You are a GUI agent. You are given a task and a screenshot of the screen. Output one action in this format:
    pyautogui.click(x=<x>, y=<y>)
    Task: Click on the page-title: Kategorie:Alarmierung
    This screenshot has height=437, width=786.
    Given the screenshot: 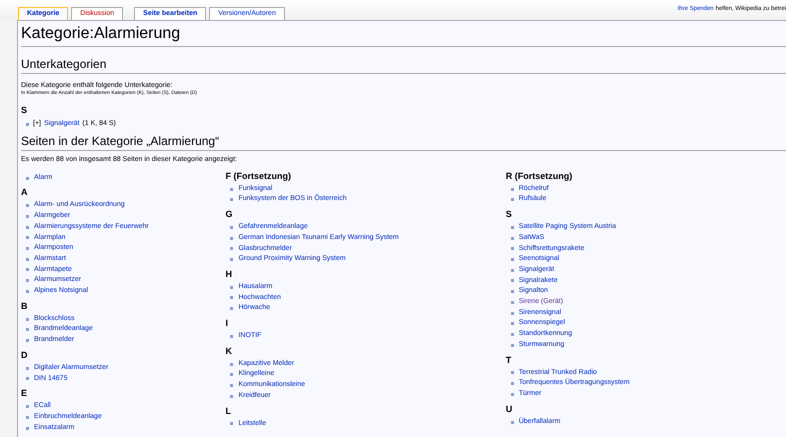 What is the action you would take?
    pyautogui.click(x=403, y=34)
    